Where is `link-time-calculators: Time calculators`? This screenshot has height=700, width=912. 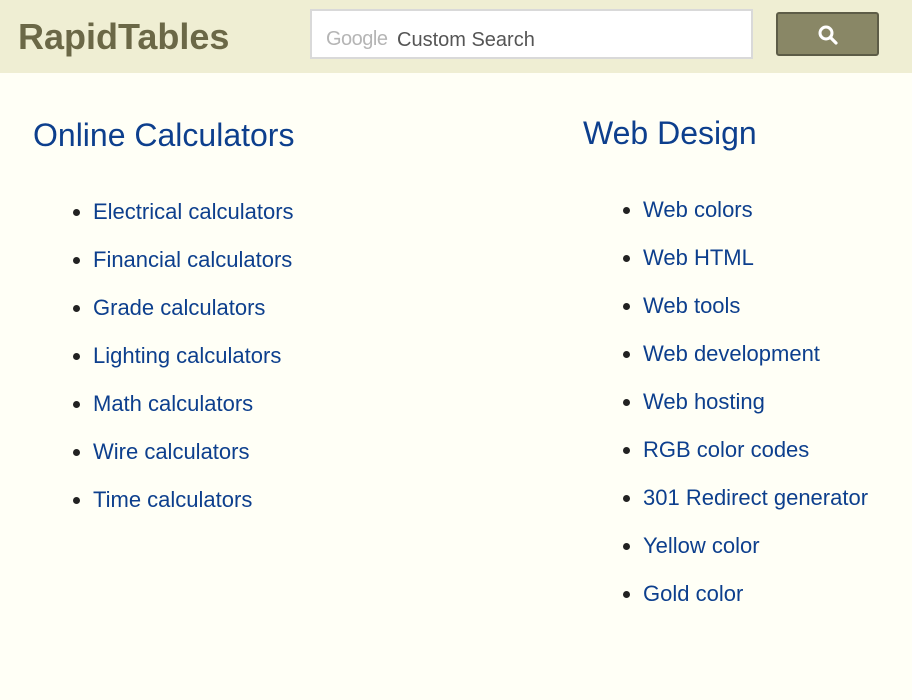 link-time-calculators: Time calculators is located at coordinates (172, 499).